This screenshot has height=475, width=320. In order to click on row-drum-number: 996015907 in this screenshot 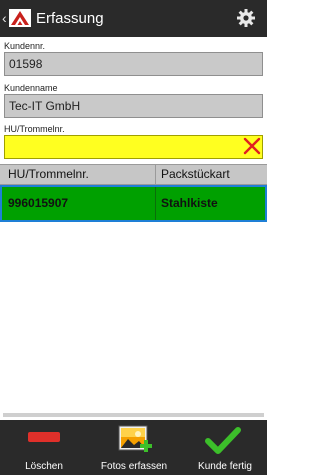, I will do `click(38, 203)`.